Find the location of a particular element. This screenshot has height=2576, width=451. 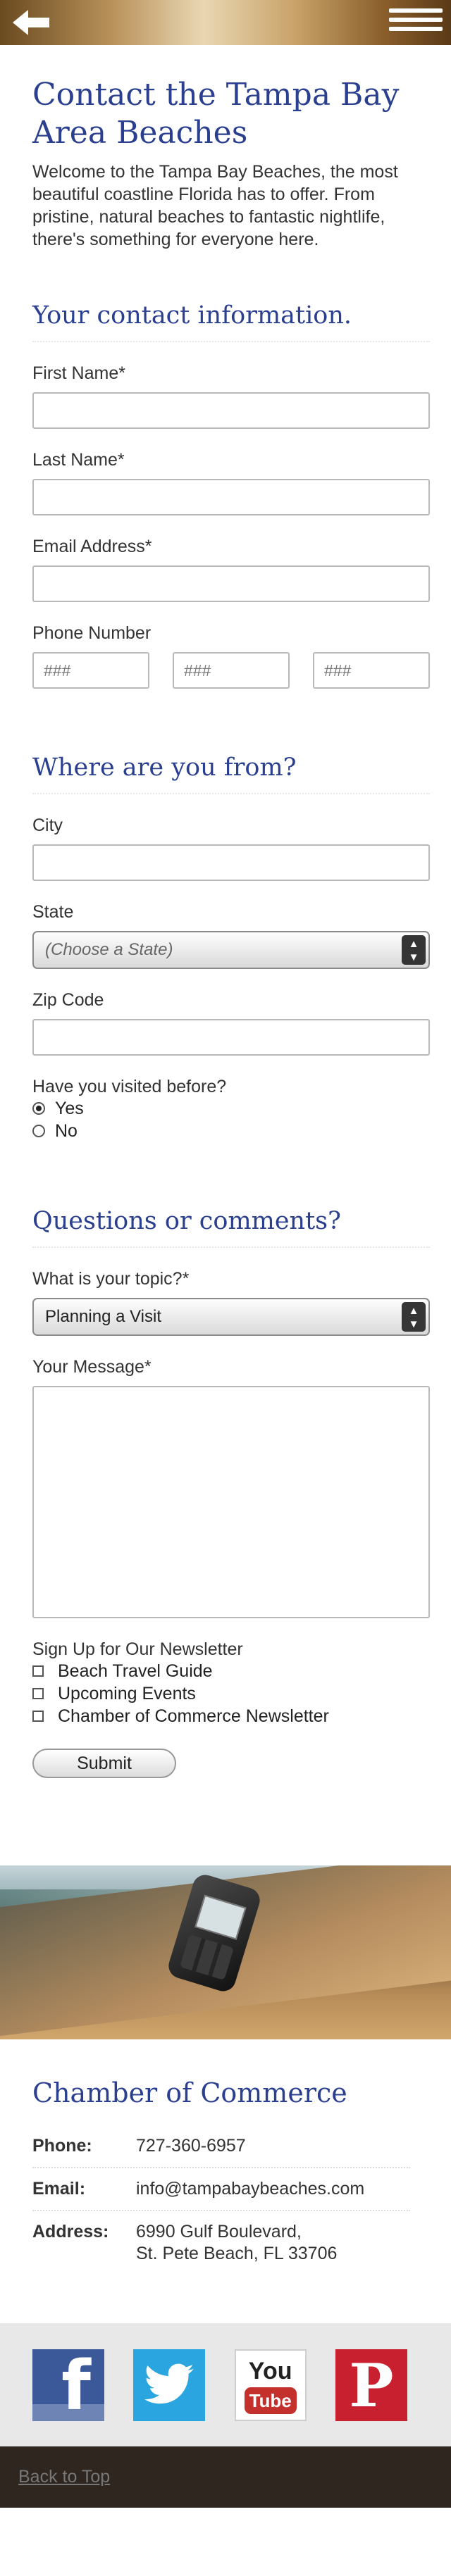

pinterest-letter: P is located at coordinates (372, 2385).